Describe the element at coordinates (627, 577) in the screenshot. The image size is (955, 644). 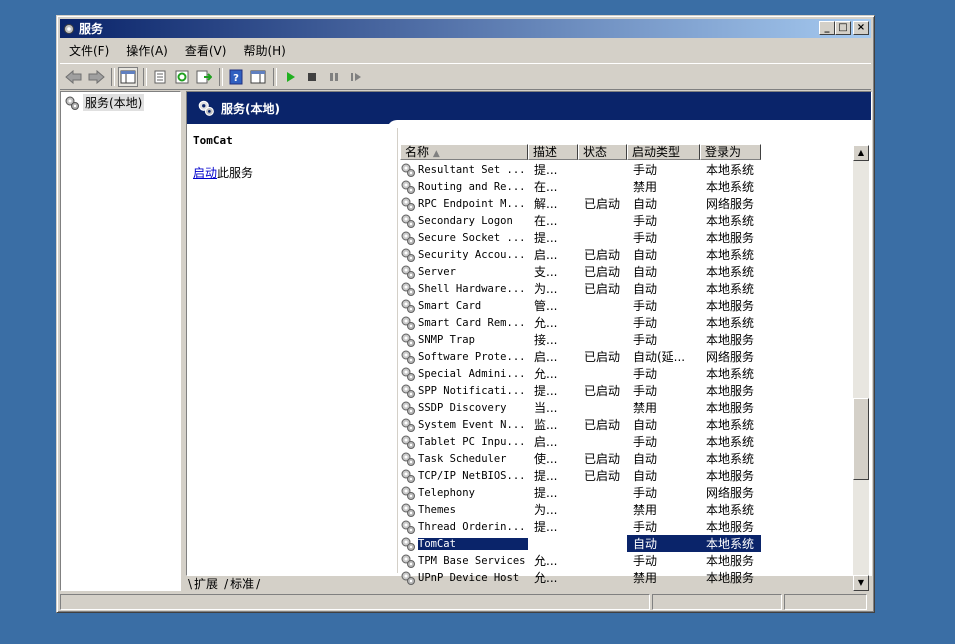
I see `service-row: UPnP Device Host 允... 禁用 本地服务` at that location.